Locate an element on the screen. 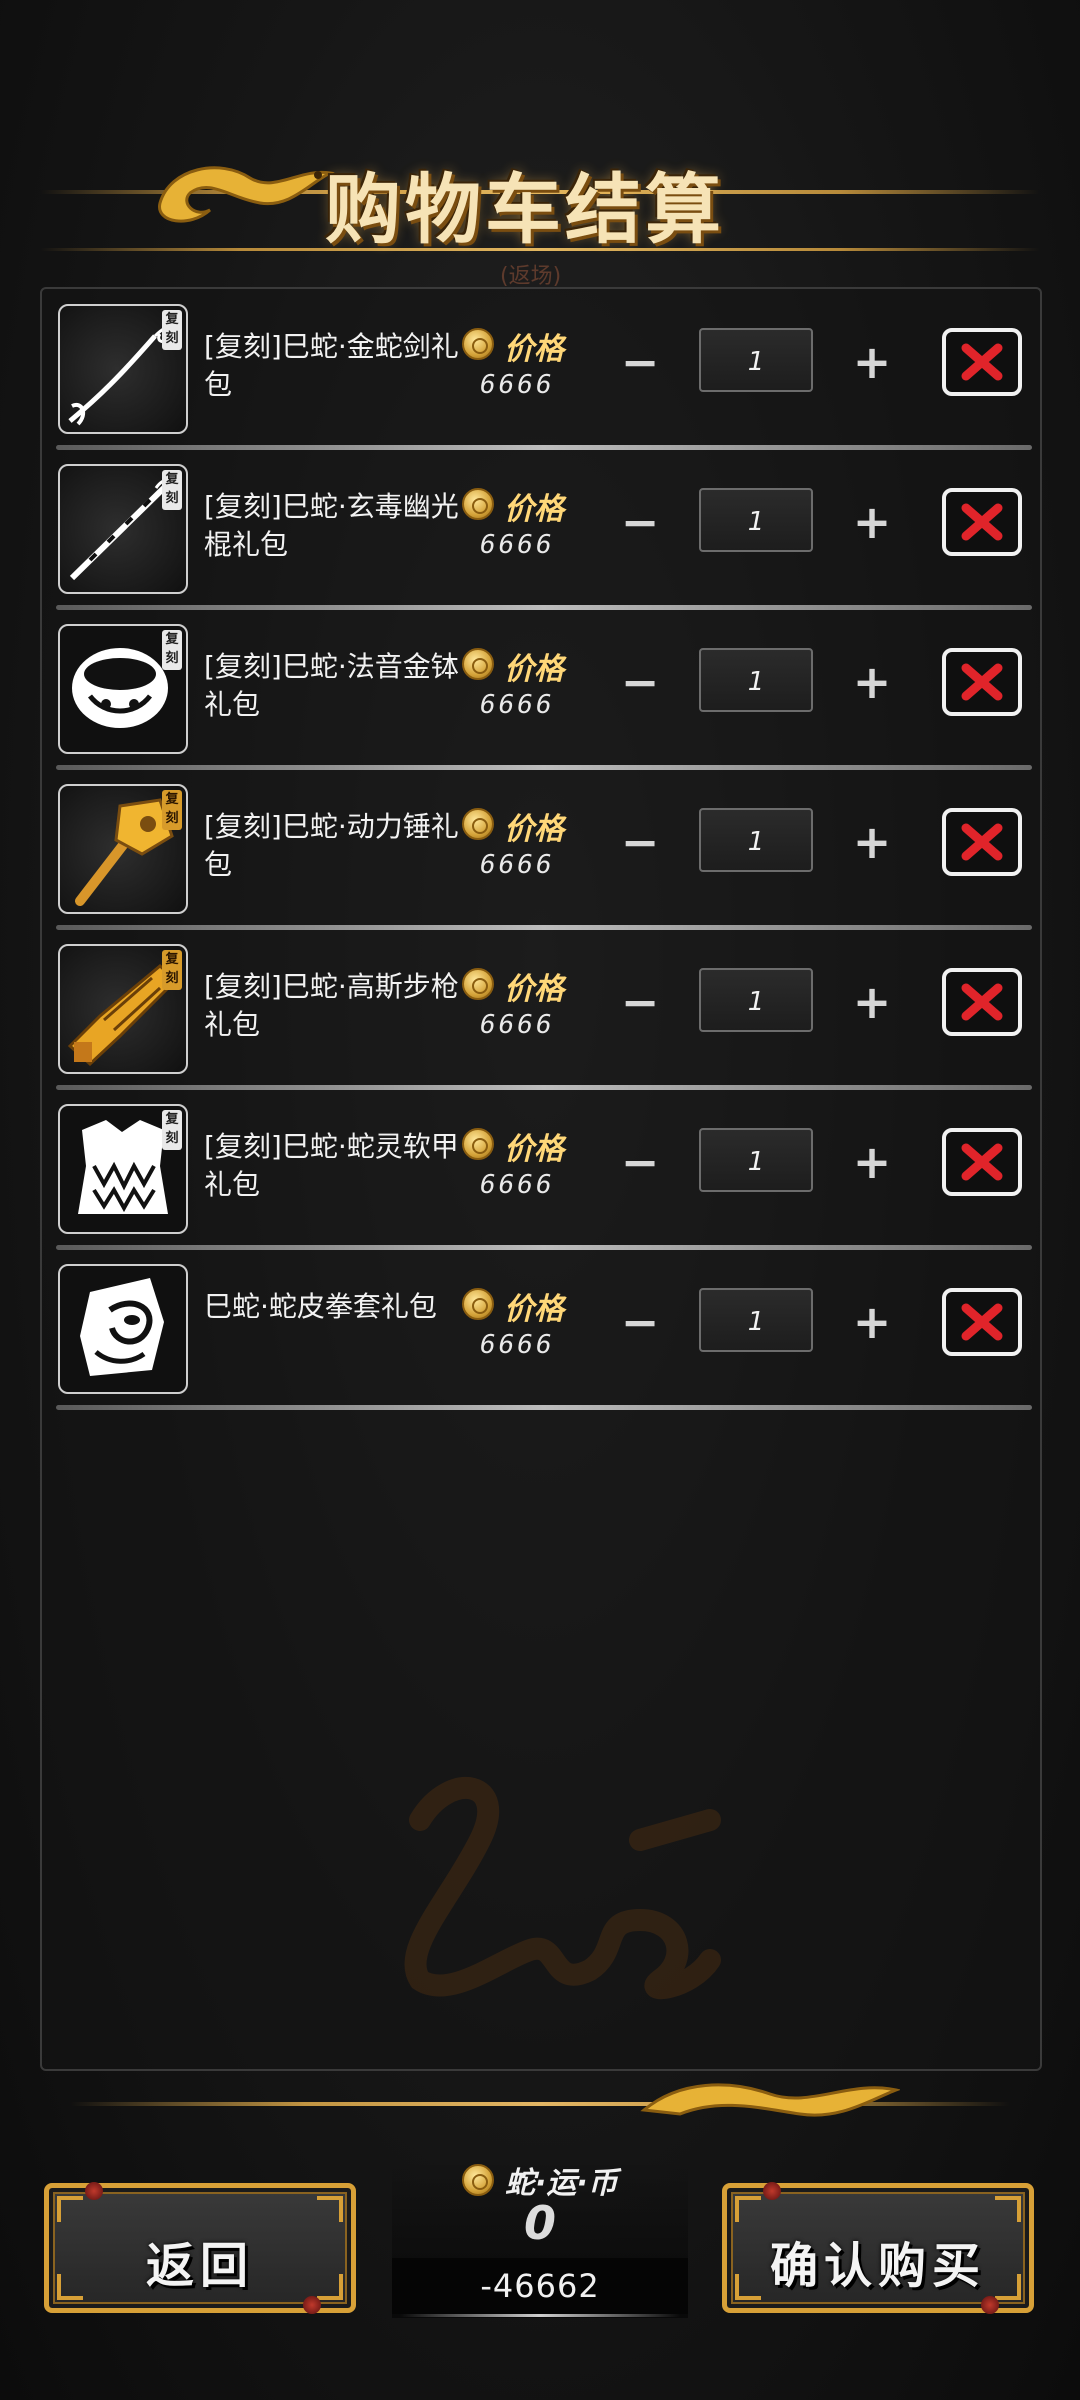 Image resolution: width=1080 pixels, height=2400 pixels. year-2025-watermark-icon is located at coordinates (562, 1888).